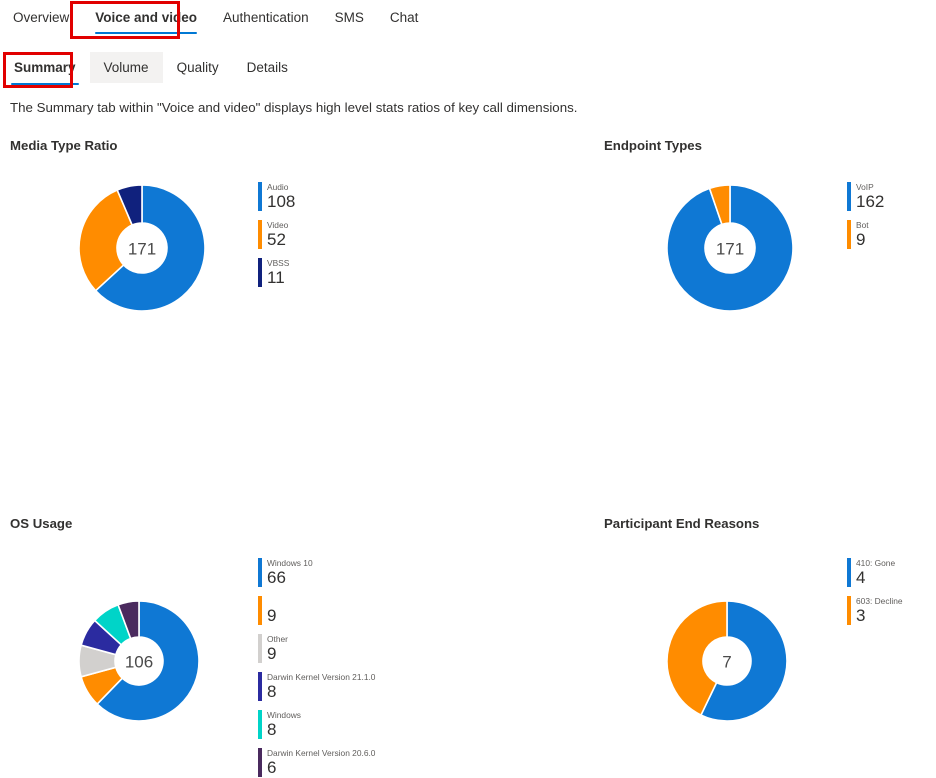 The image size is (936, 778). I want to click on chart-title-participant-end-reasons: Participant End Reasons, so click(682, 523).